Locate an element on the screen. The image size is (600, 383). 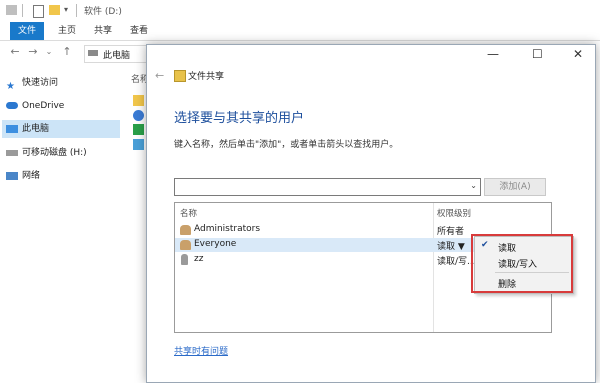
sharing-help-link: 共享时有问题 is located at coordinates (201, 350).